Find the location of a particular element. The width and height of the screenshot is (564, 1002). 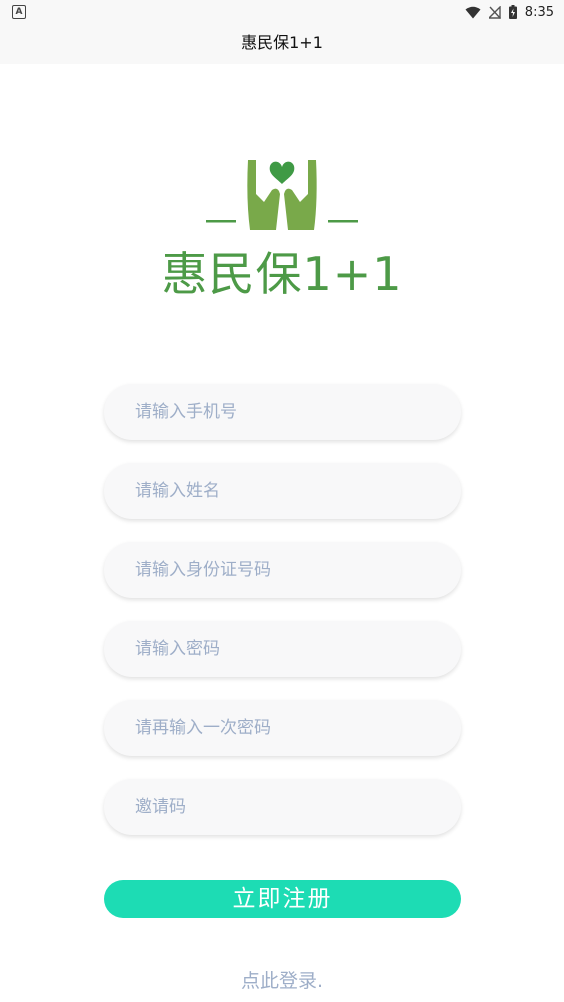

confirm-password-field is located at coordinates (282, 728).